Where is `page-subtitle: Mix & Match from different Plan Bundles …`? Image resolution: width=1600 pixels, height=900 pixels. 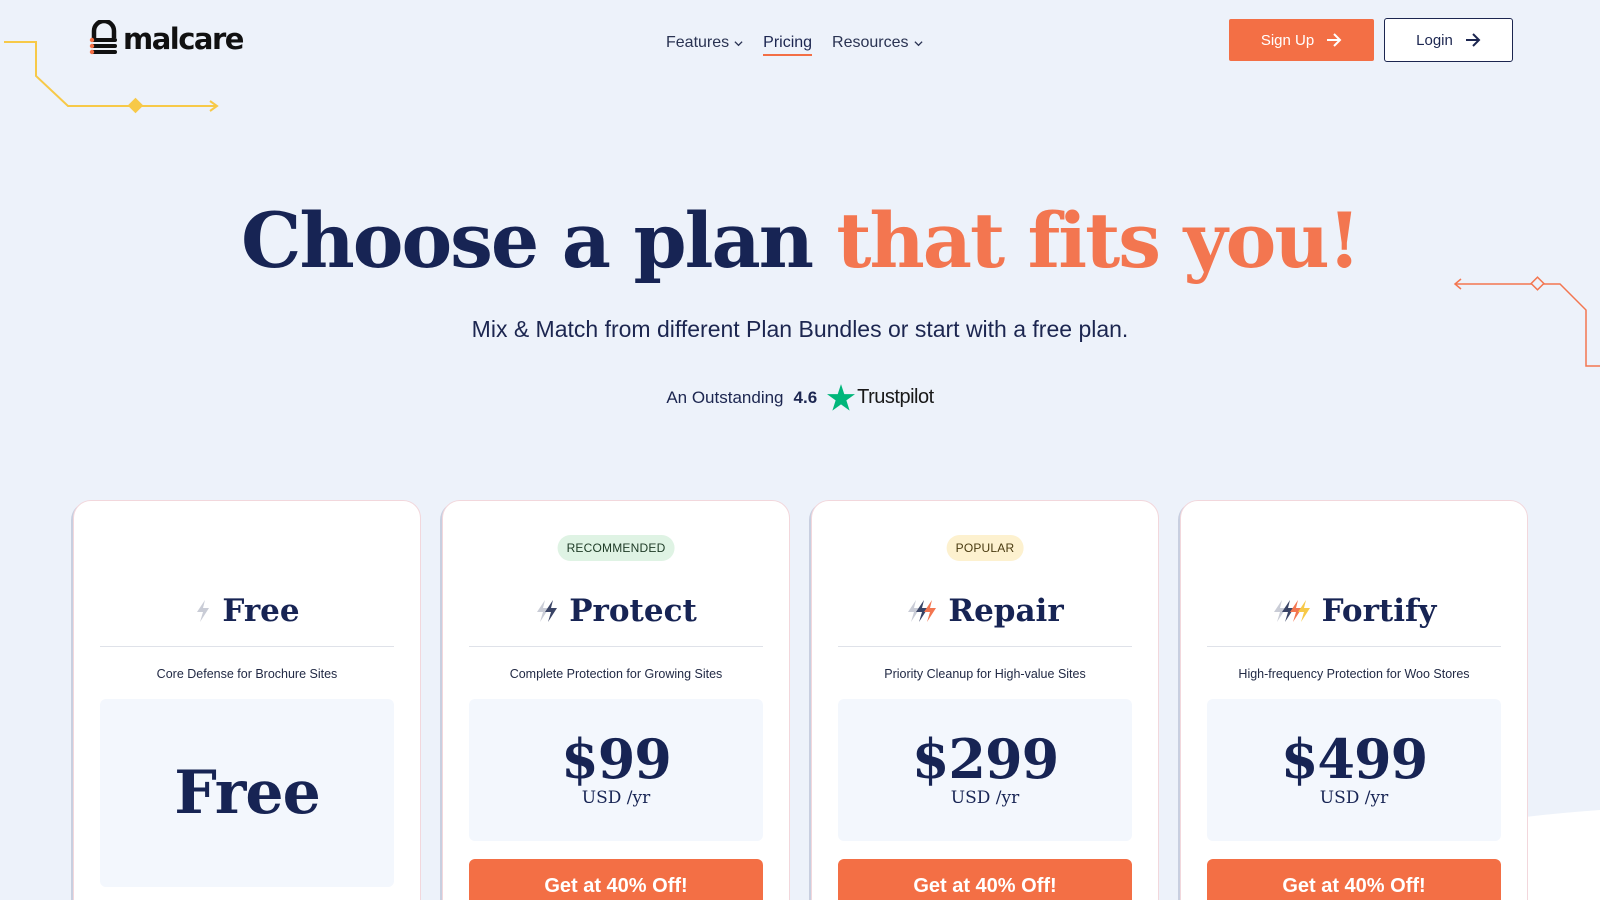
page-subtitle: Mix & Match from different Plan Bundles … is located at coordinates (800, 329).